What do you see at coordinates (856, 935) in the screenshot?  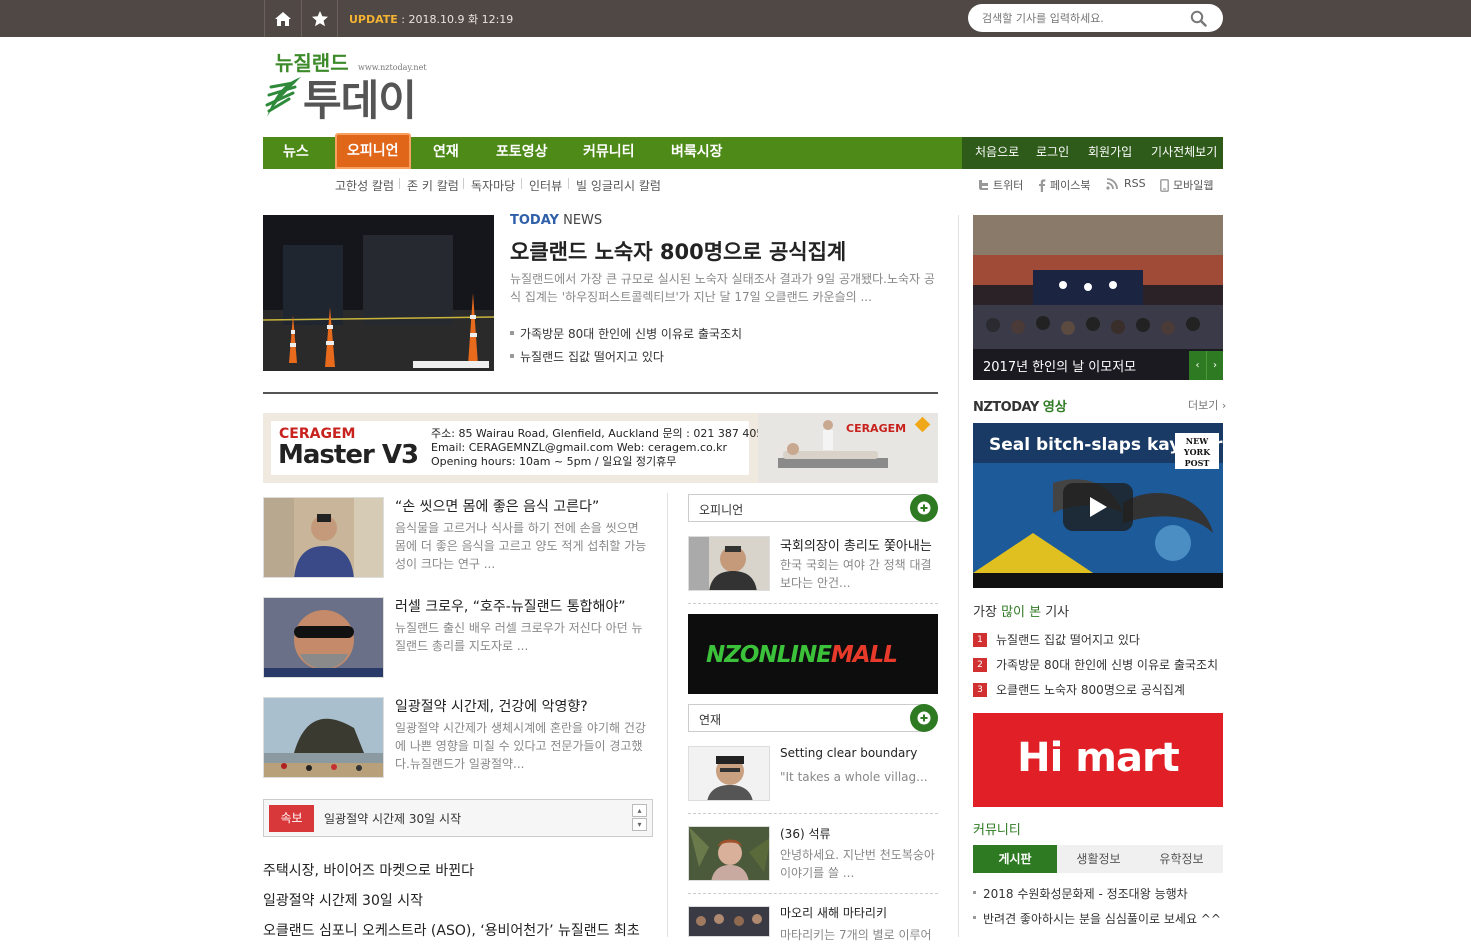 I see `serial-desc: 마타리키는 7개의 별로 이루어` at bounding box center [856, 935].